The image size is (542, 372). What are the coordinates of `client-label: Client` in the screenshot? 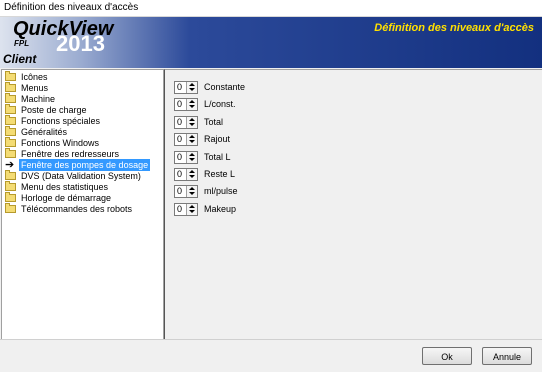 It's located at (20, 59).